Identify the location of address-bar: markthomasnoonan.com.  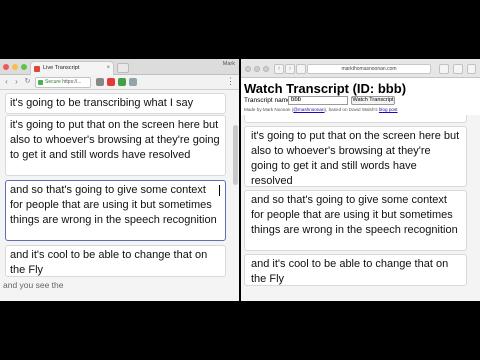
(369, 69).